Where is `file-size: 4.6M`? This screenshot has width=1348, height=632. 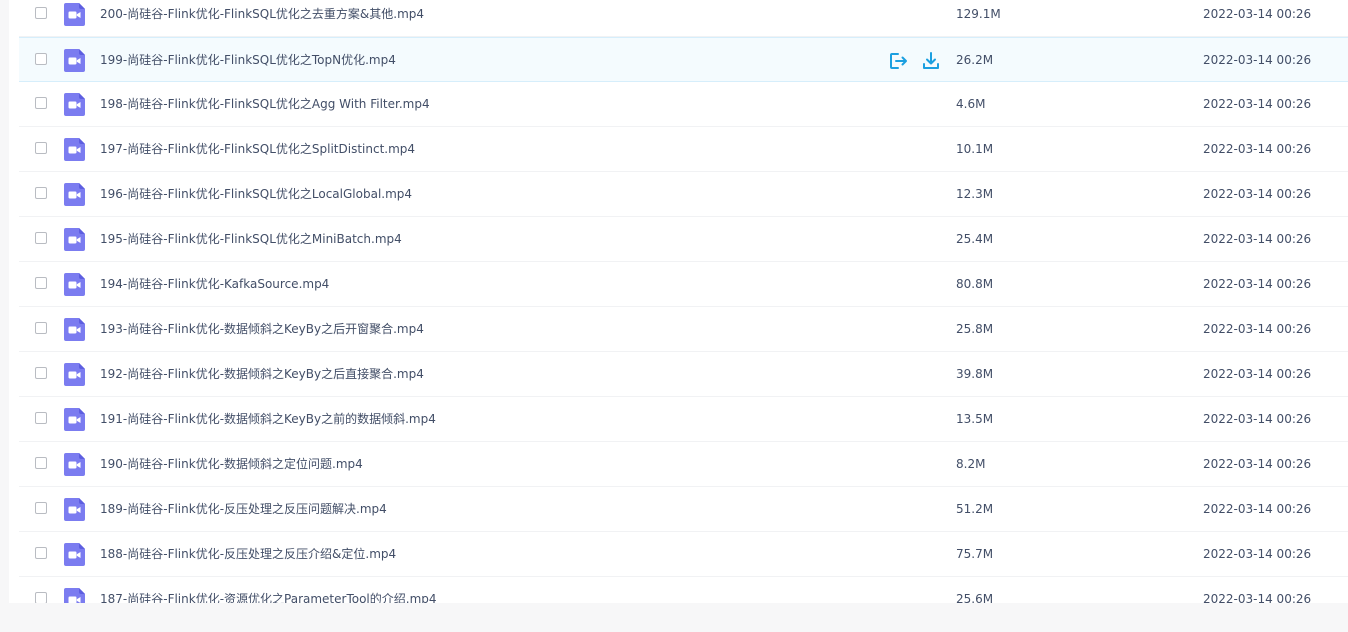
file-size: 4.6M is located at coordinates (971, 104).